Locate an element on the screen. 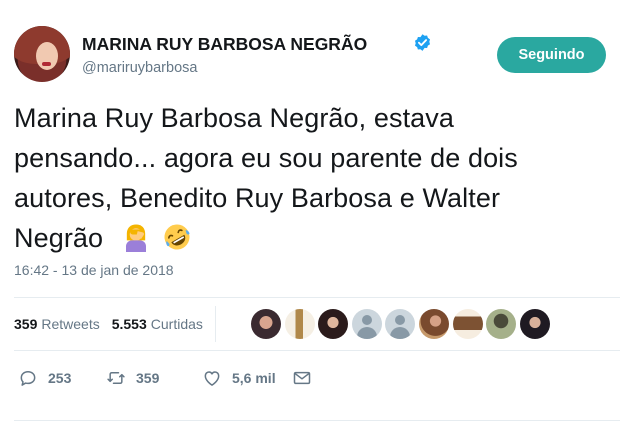 The image size is (620, 430). tweet-text-line: Negrão is located at coordinates (309, 238).